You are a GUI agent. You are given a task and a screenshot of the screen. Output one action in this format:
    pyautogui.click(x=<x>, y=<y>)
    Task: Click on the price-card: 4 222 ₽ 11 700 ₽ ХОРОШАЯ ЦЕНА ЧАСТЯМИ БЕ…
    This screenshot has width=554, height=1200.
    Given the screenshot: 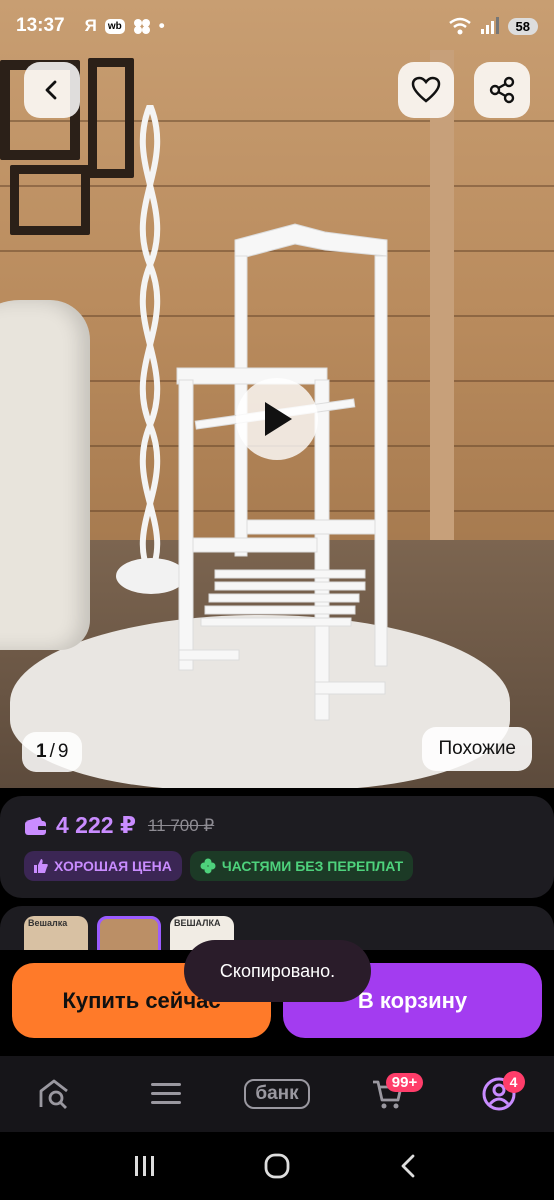 What is the action you would take?
    pyautogui.click(x=277, y=847)
    